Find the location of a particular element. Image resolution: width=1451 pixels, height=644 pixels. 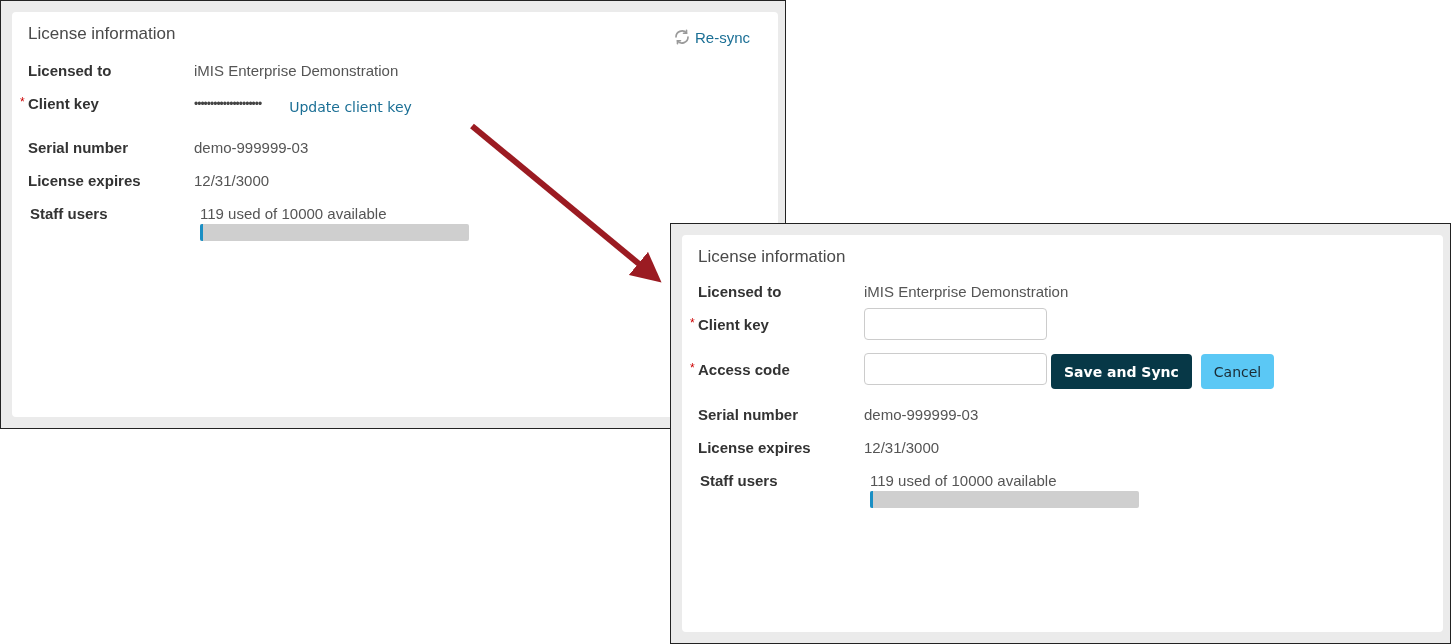

masked-key: ••••••••••••••••••••• is located at coordinates (228, 104).